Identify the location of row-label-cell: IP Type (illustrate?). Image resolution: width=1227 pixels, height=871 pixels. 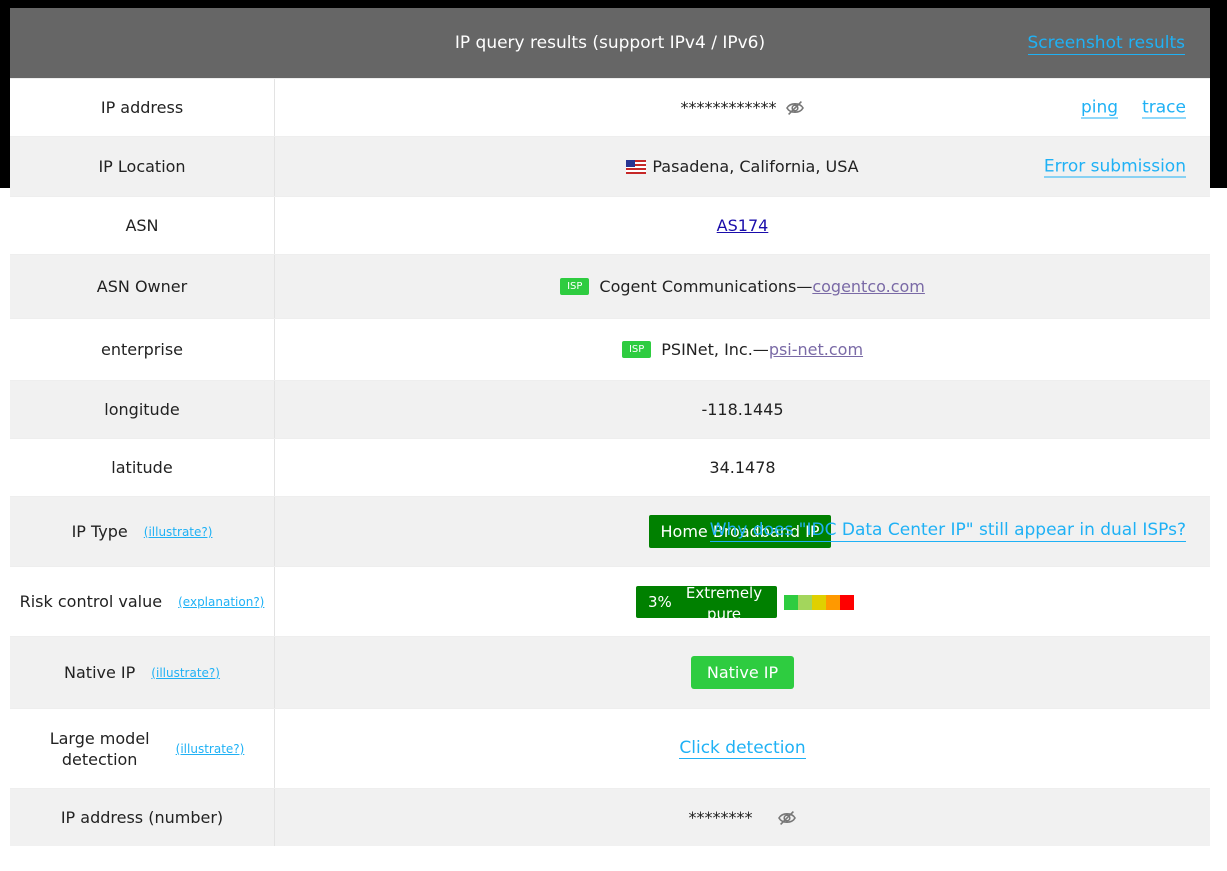
(142, 531).